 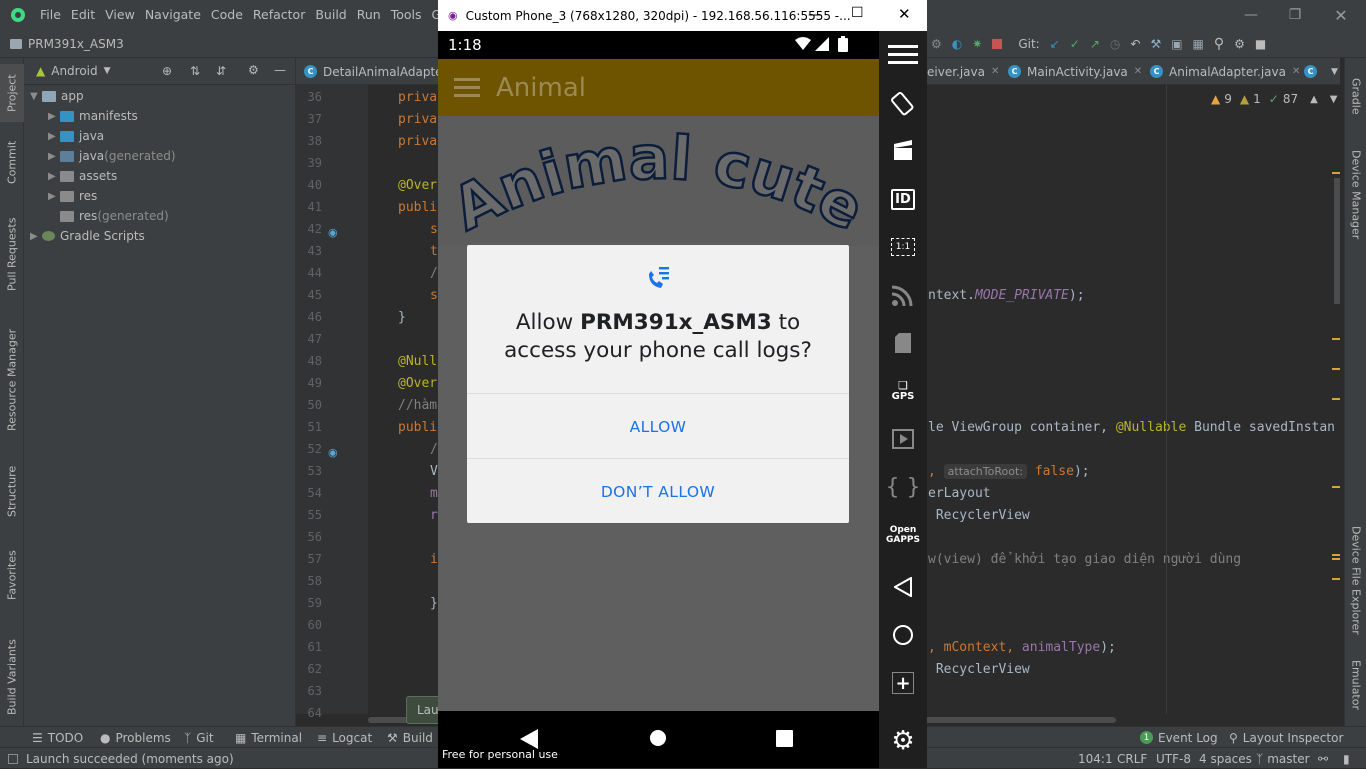 What do you see at coordinates (159, 236) in the screenshot?
I see `tree-item-gradle-scripts: ▶ Gradle Scripts` at bounding box center [159, 236].